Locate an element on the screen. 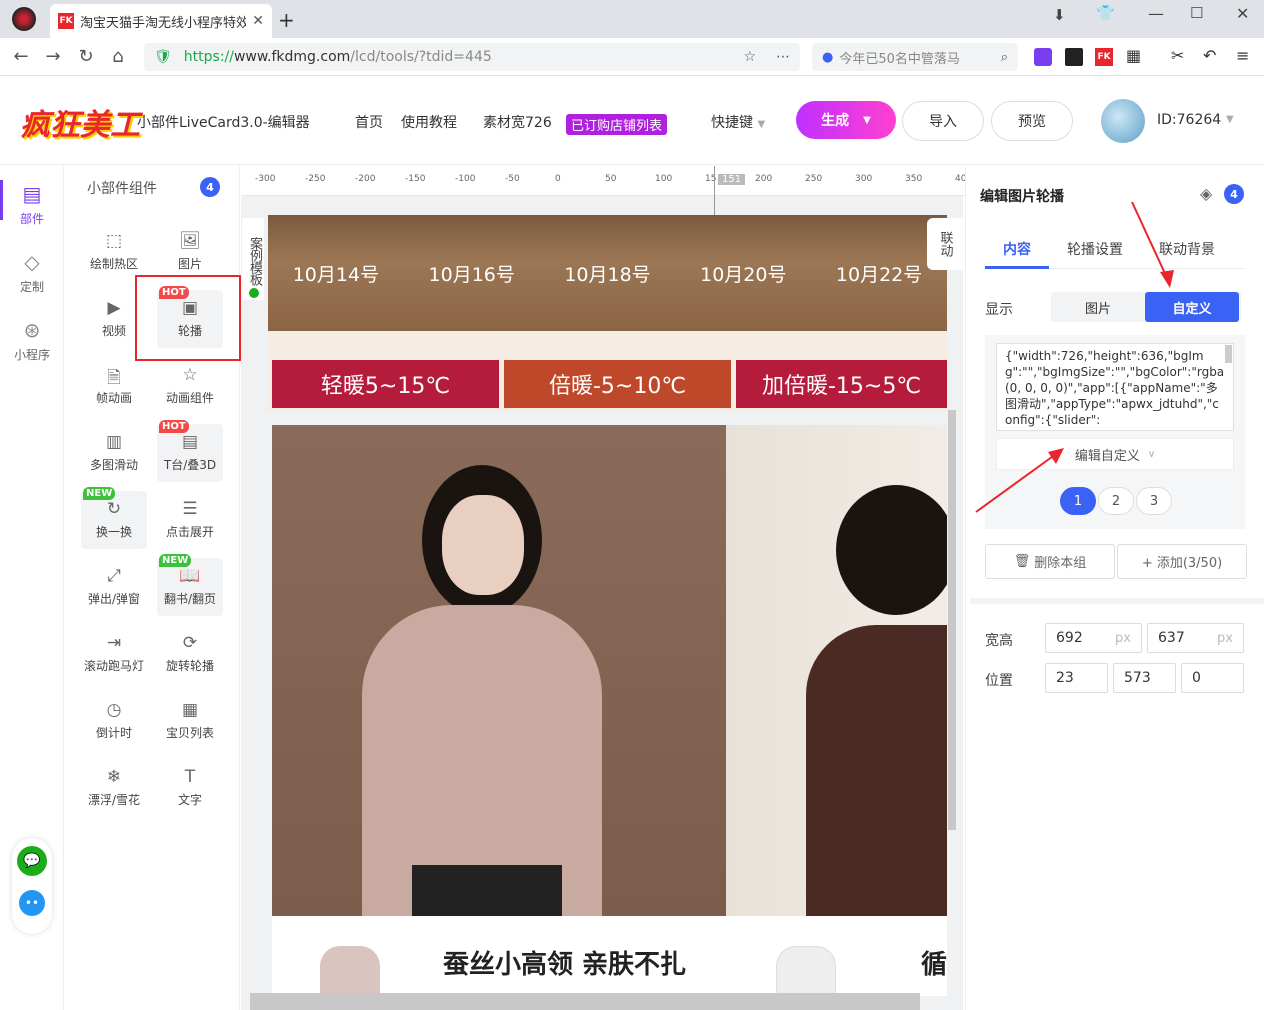 The width and height of the screenshot is (1264, 1010). close-window-icon: ✕ is located at coordinates (1242, 13).